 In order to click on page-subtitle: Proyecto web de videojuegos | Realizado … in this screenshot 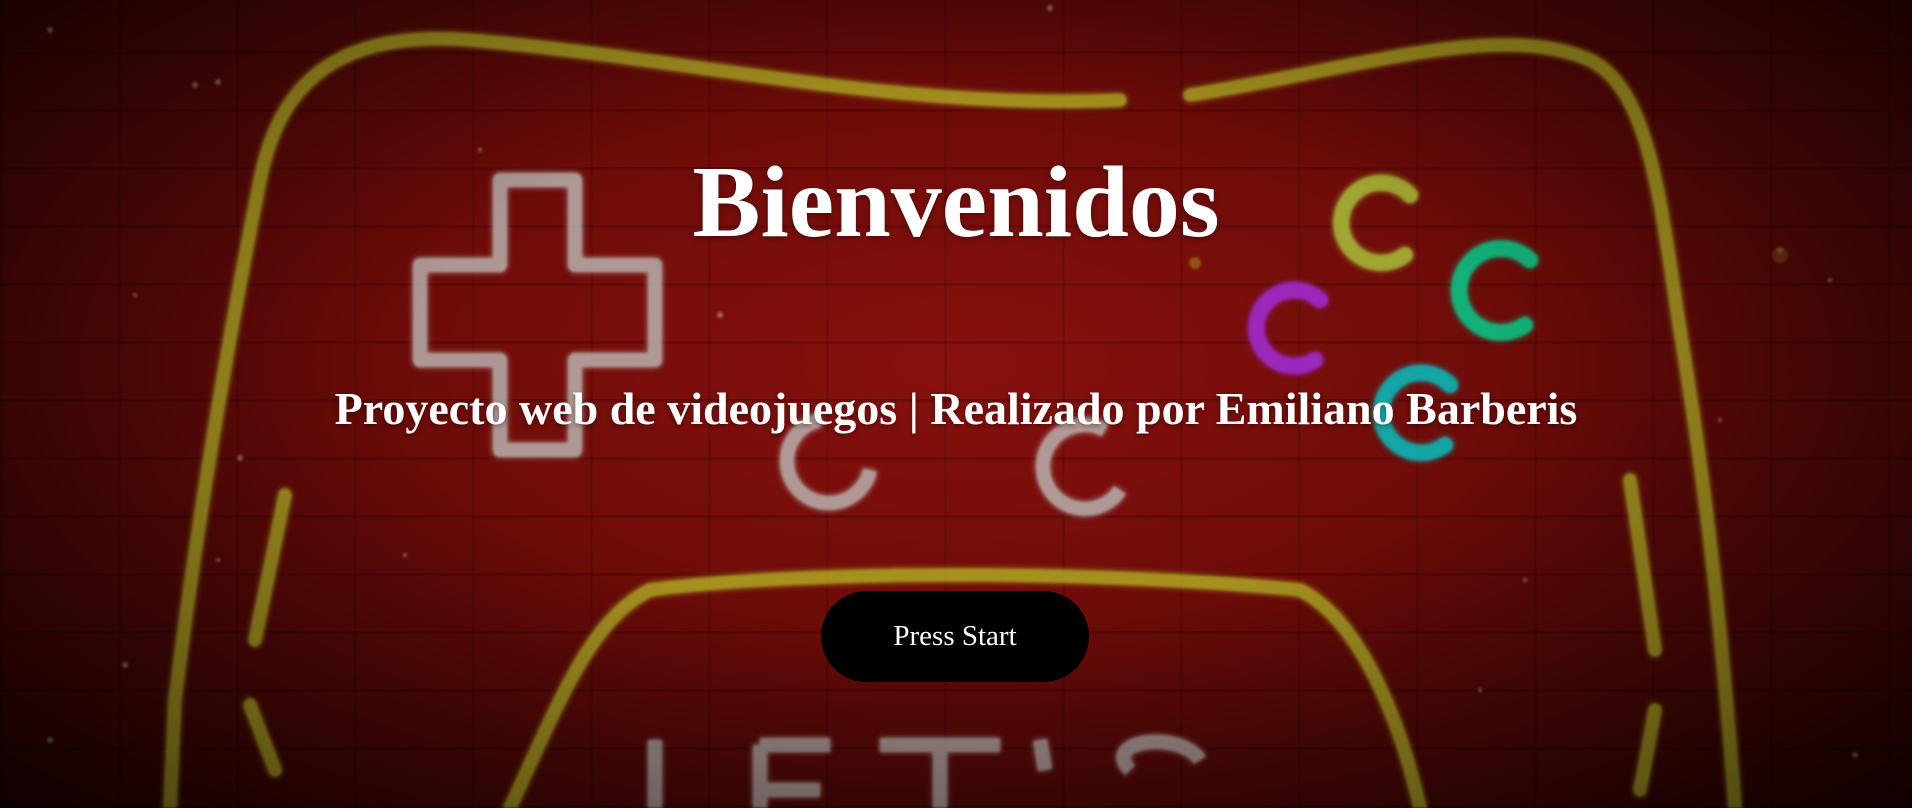, I will do `click(956, 408)`.